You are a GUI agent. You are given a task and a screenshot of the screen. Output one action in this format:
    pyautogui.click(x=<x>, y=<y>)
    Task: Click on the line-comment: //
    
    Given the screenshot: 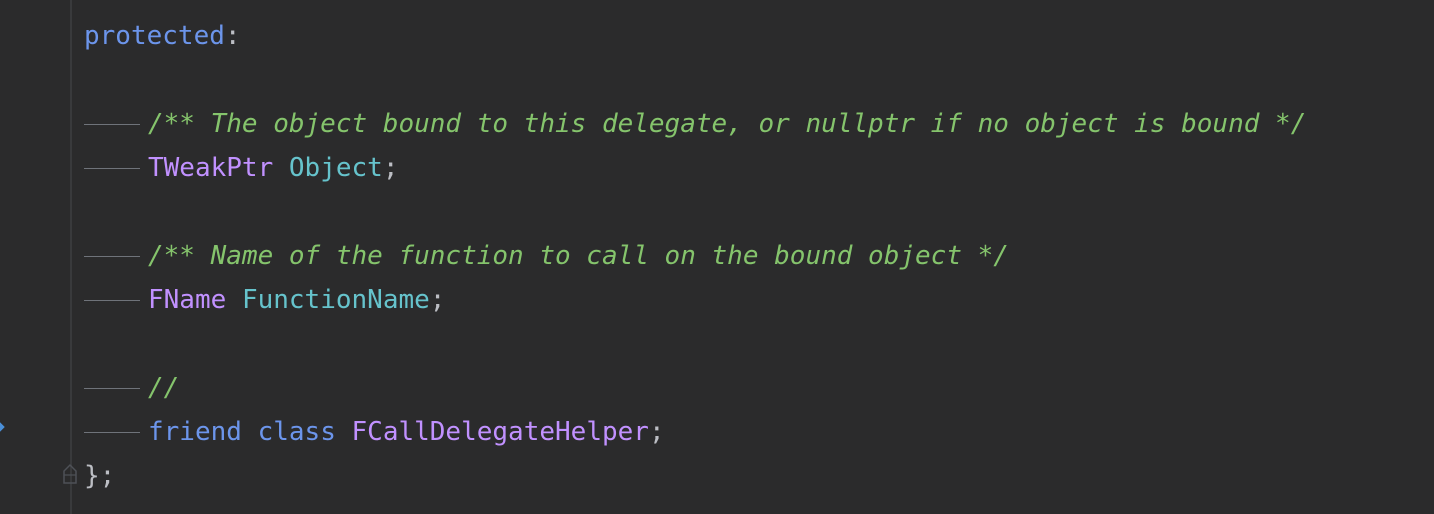 What is the action you would take?
    pyautogui.click(x=164, y=388)
    